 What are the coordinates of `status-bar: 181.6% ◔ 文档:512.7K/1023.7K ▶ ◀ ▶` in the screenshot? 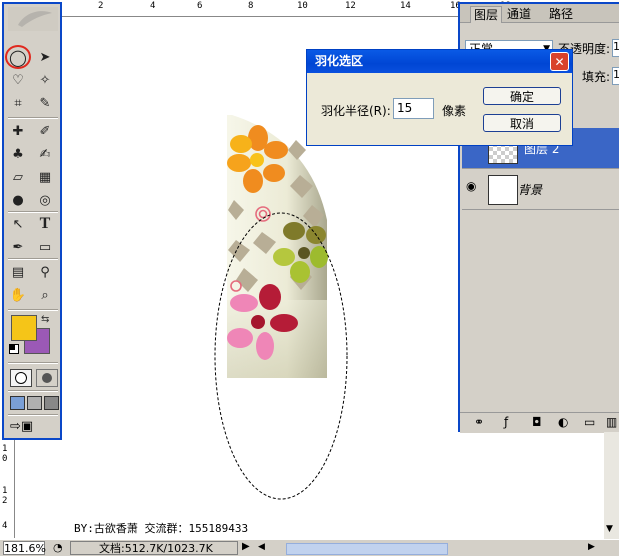 It's located at (309, 547).